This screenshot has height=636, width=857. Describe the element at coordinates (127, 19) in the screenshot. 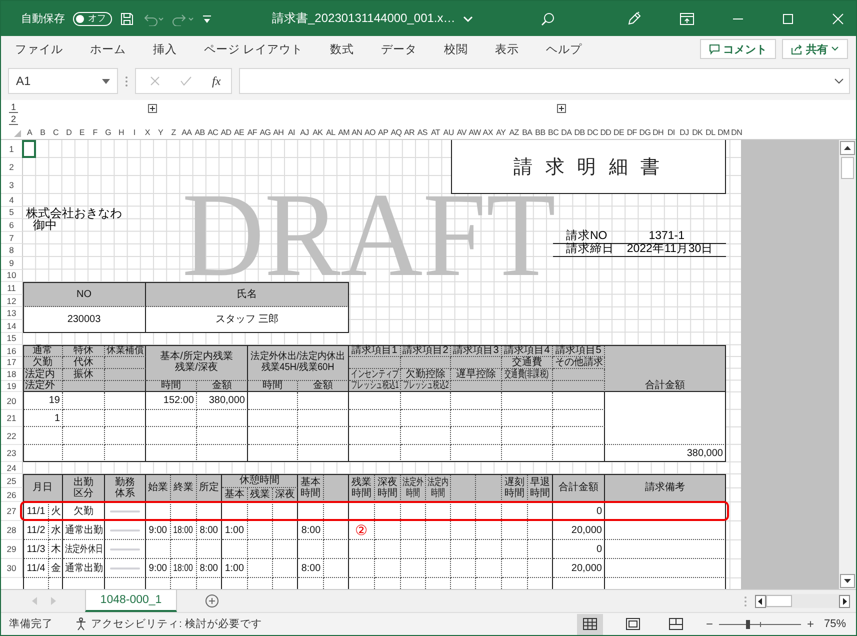

I see `save-icon` at that location.